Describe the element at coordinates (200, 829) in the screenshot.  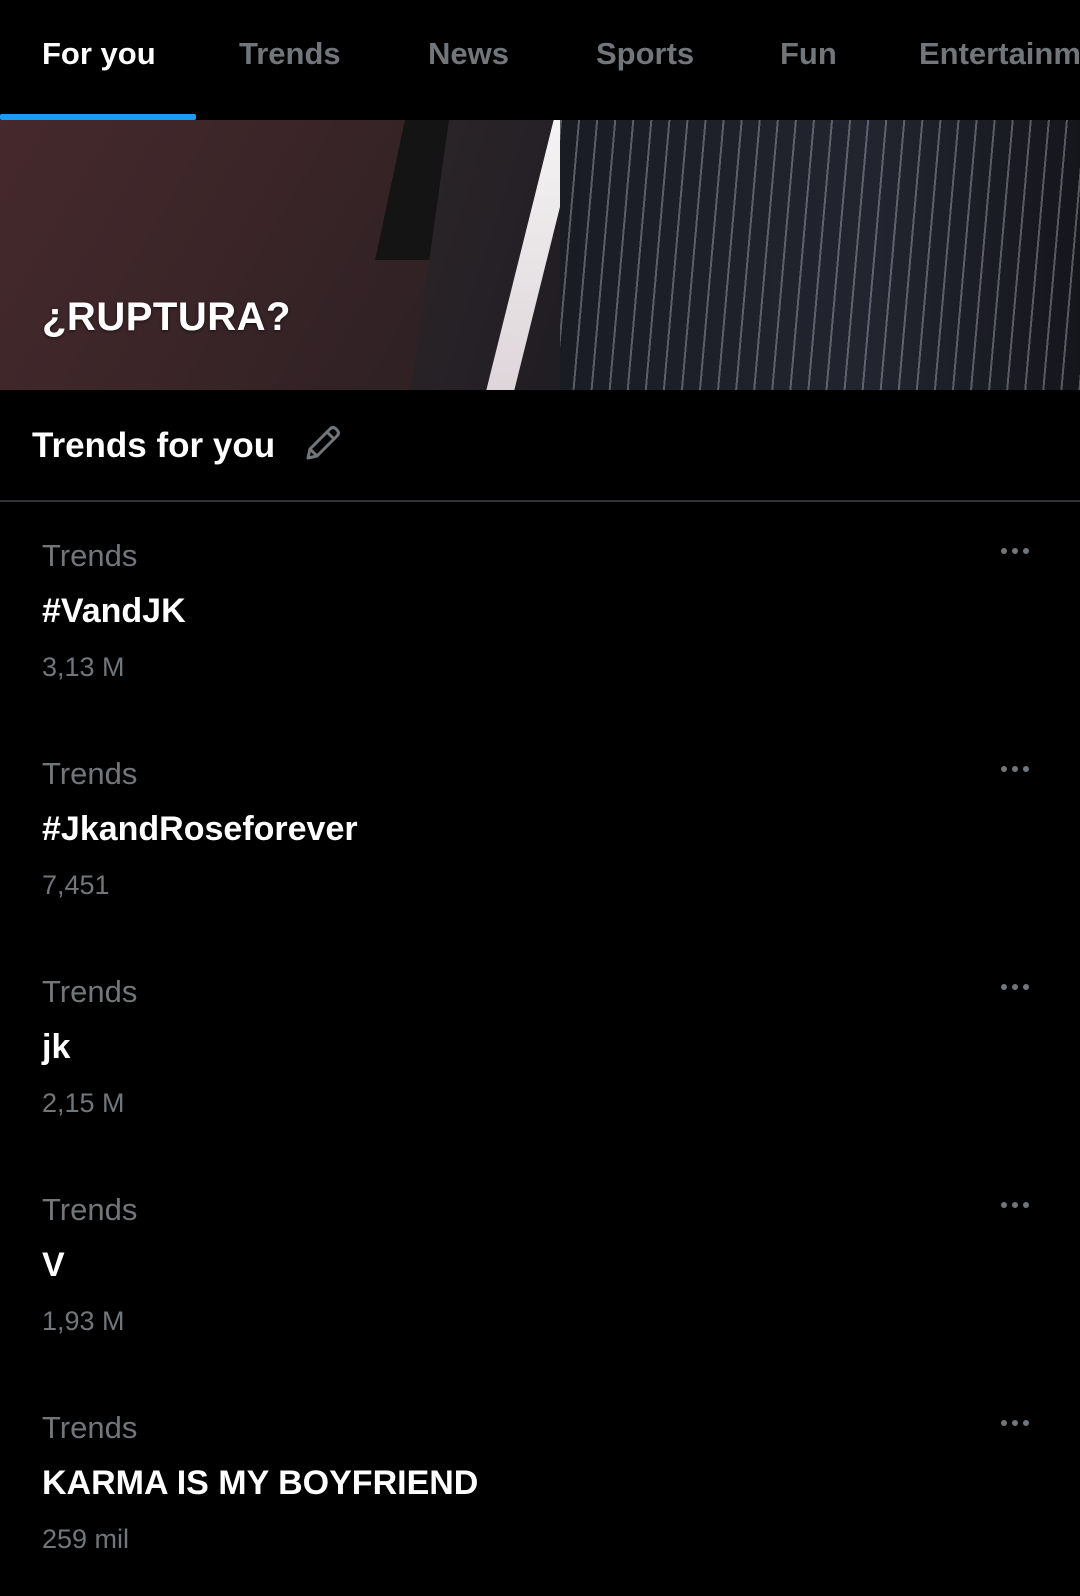
I see `trend-name: #JkandRoseforever` at that location.